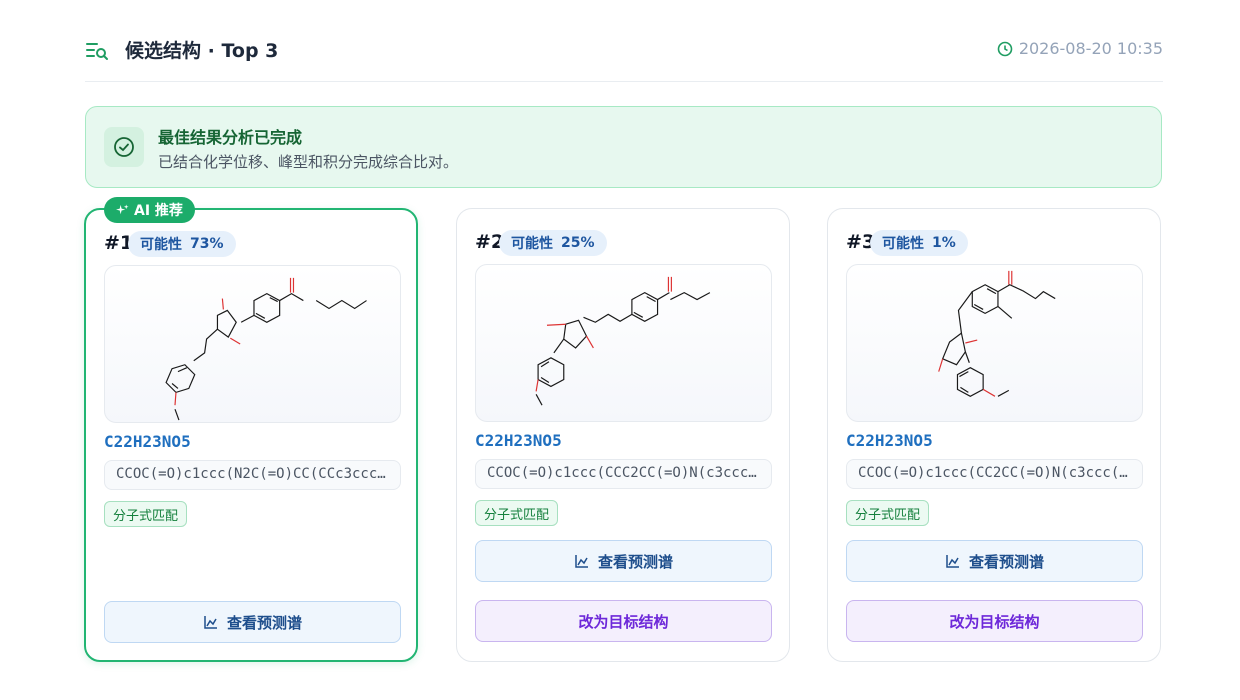  I want to click on analysis-complete-banner: 最佳结果分析已完成 已结合化学位移、峰型和积分完成综合比对。, so click(623, 147).